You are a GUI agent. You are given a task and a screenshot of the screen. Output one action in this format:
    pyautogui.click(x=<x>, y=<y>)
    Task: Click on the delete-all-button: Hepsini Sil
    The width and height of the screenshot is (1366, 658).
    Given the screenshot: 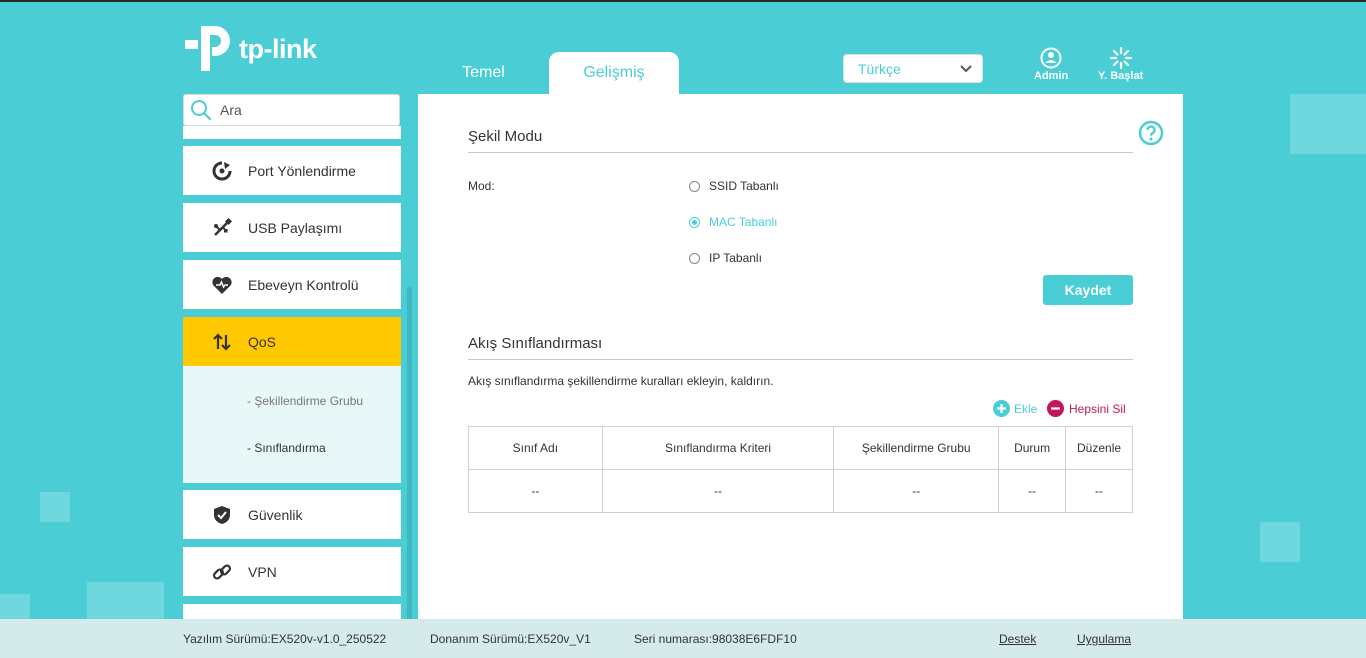 What is the action you would take?
    pyautogui.click(x=1086, y=408)
    